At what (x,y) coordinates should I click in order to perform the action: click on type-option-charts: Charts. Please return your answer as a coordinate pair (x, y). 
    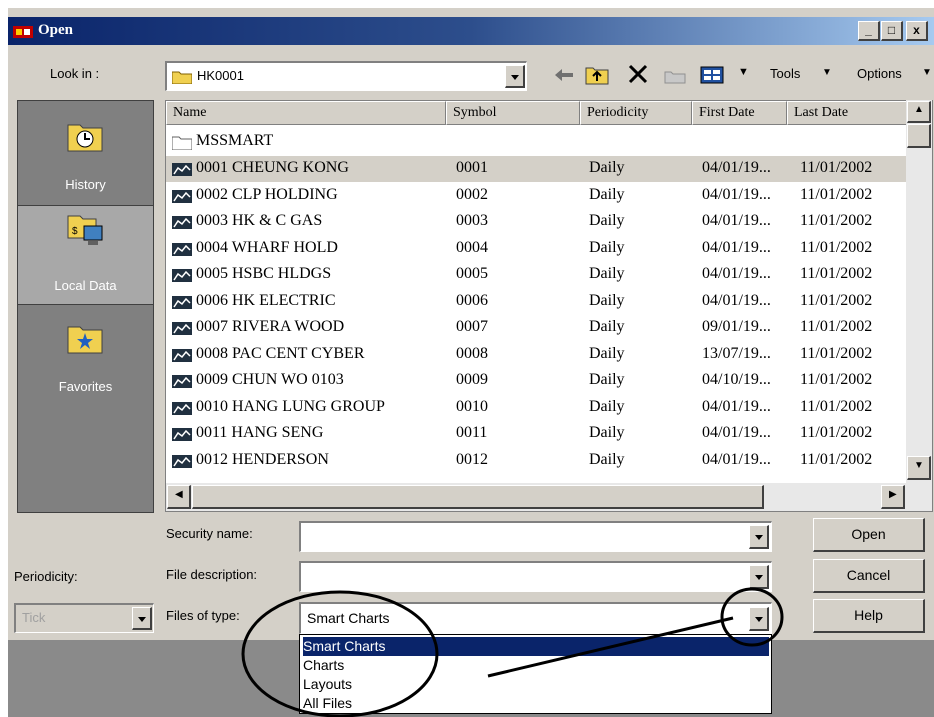
    Looking at the image, I should click on (536, 665).